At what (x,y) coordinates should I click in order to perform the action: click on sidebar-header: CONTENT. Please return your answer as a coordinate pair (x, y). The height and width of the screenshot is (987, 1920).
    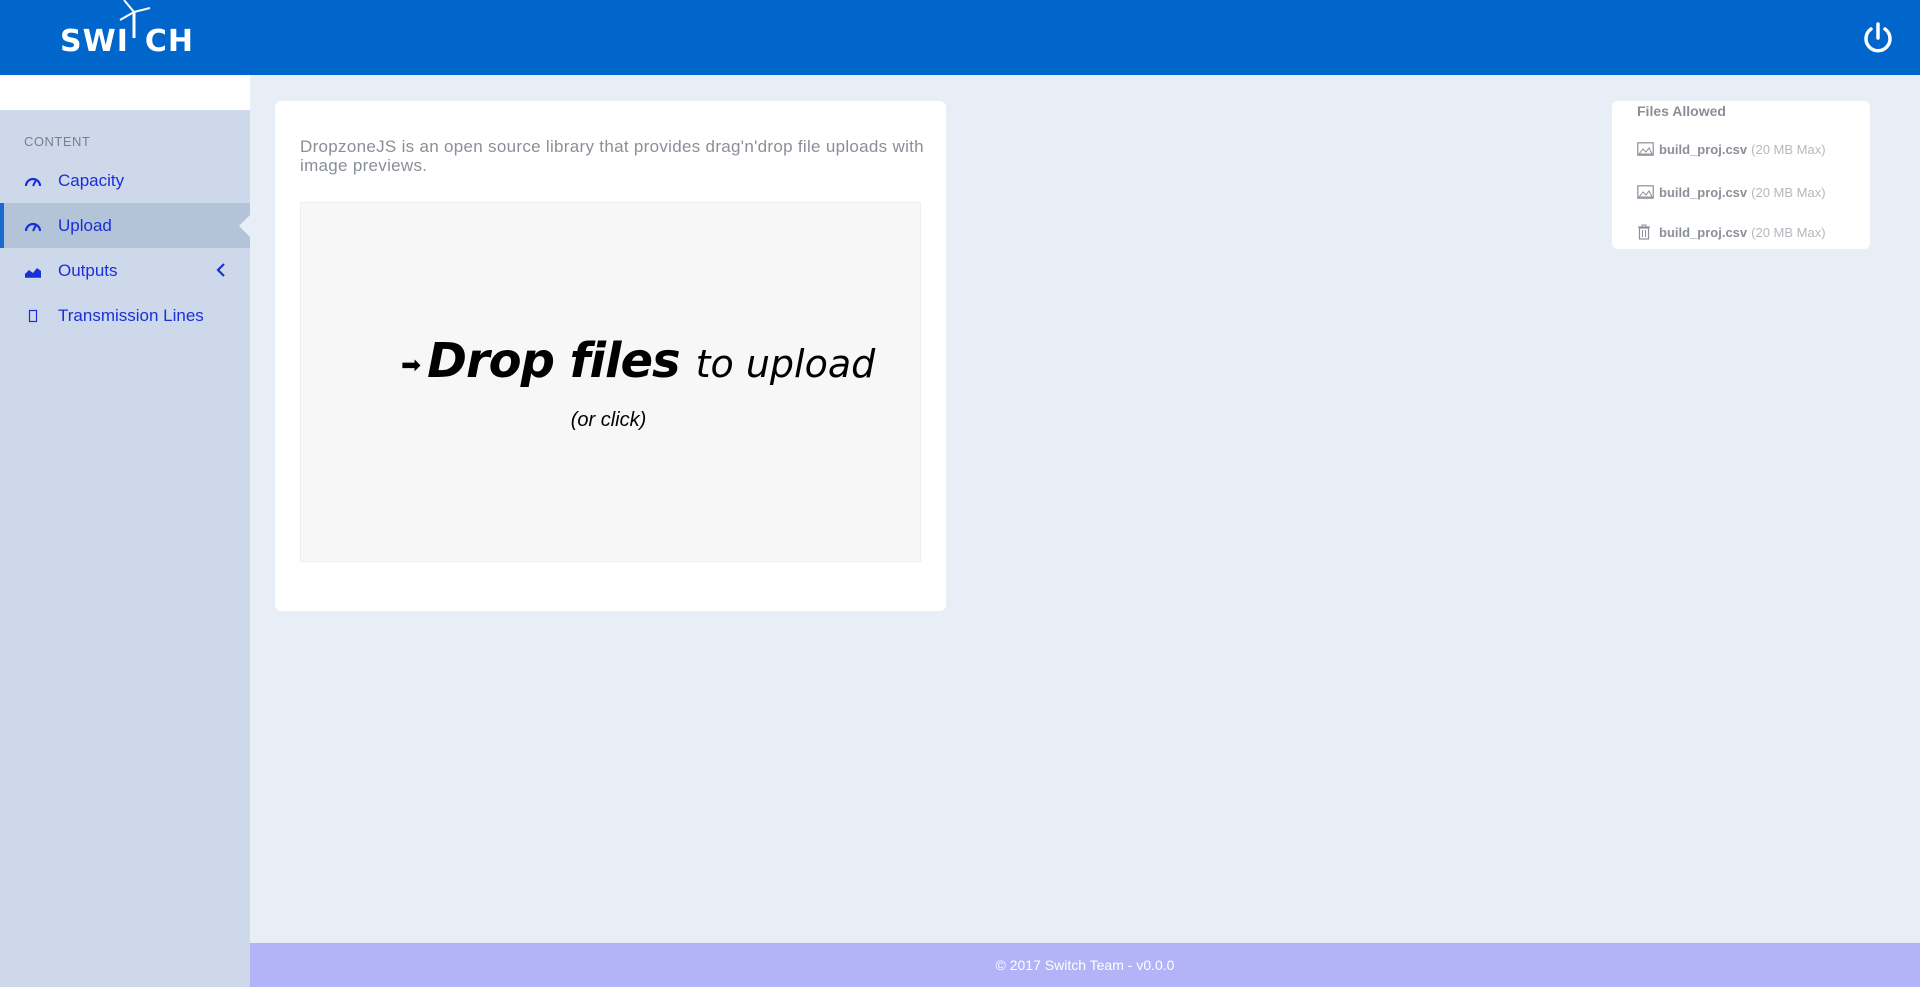
    Looking at the image, I should click on (57, 141).